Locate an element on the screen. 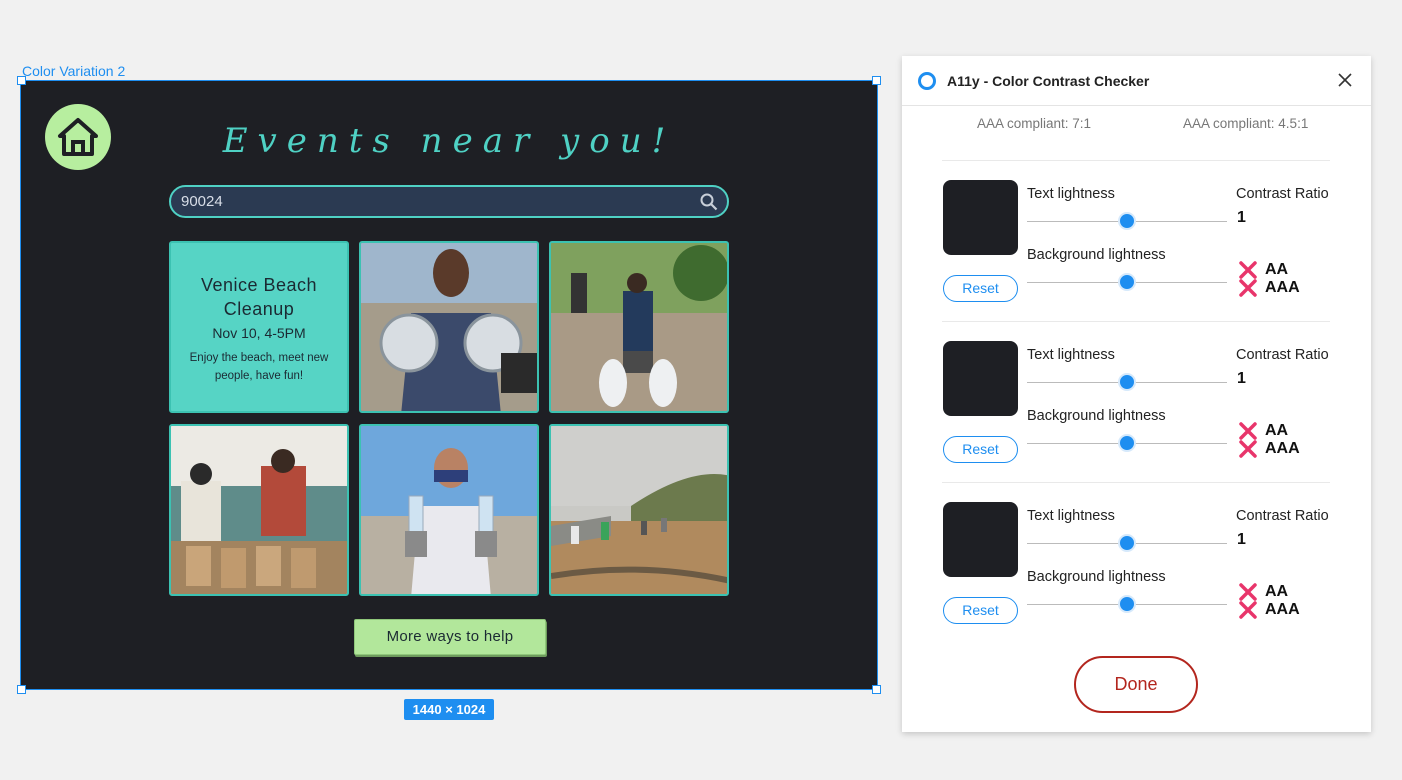 The image size is (1402, 780). photo-person-holding-bottles is located at coordinates (449, 510).